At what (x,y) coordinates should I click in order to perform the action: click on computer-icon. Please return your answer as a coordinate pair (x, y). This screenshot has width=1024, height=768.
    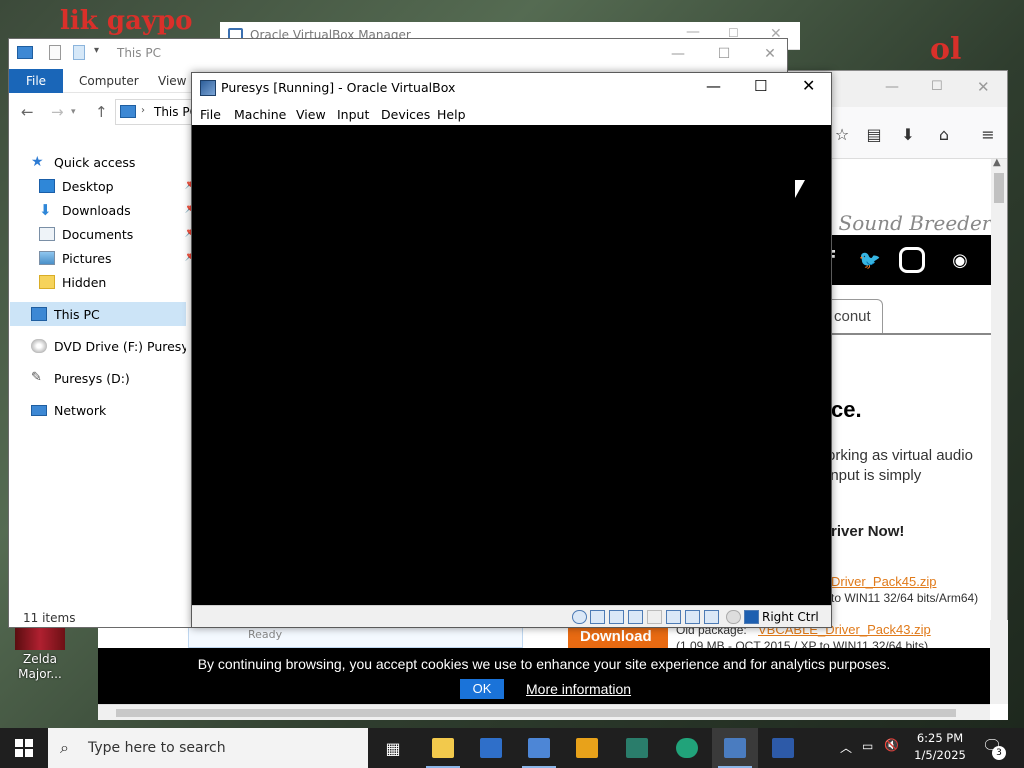
    Looking at the image, I should click on (128, 111).